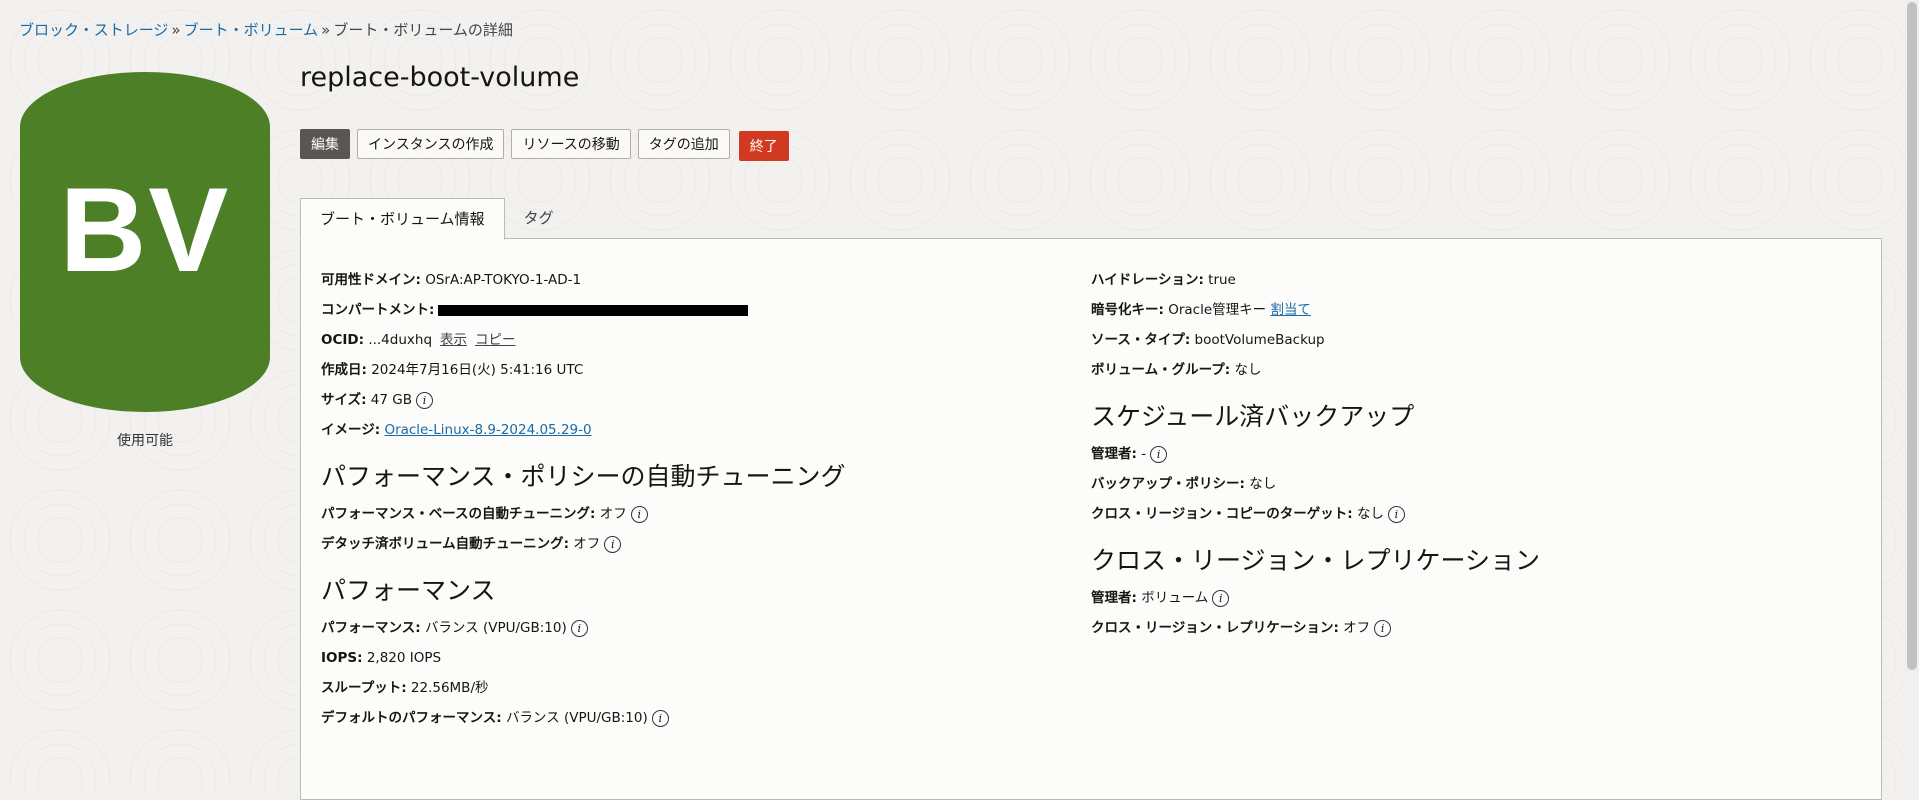 This screenshot has height=800, width=1919. Describe the element at coordinates (1290, 310) in the screenshot. I see `assign-key-link: 割当て` at that location.